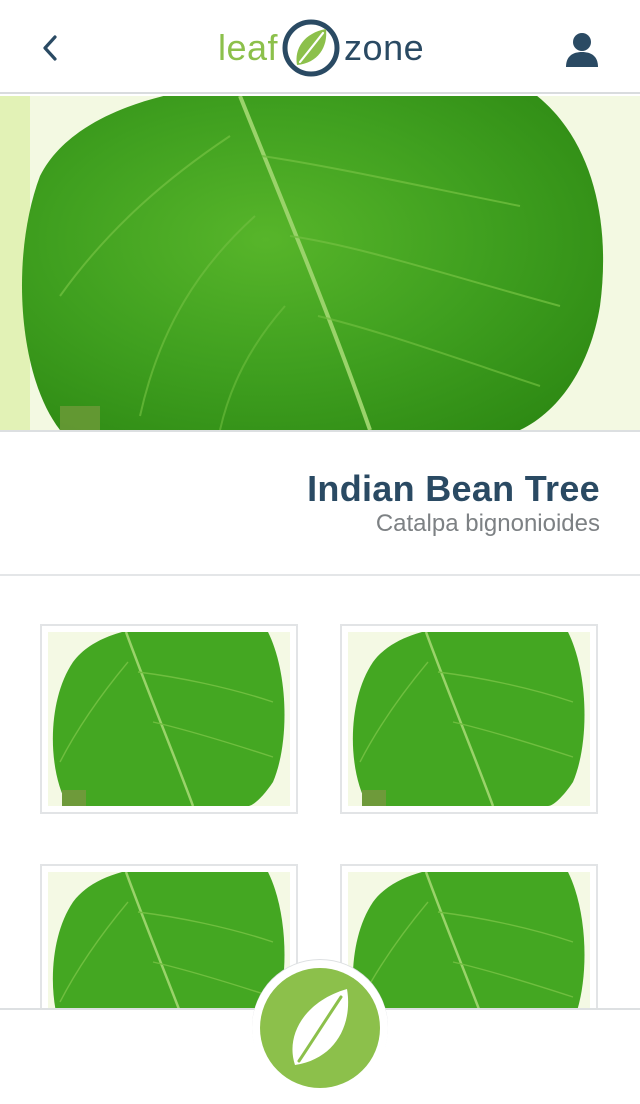 The width and height of the screenshot is (640, 1104). I want to click on logo-word-leaf: leaf, so click(248, 47).